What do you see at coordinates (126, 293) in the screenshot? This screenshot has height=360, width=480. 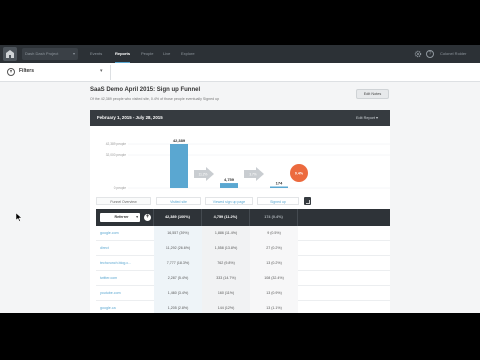 I see `row-referrer-link: youtube.com` at bounding box center [126, 293].